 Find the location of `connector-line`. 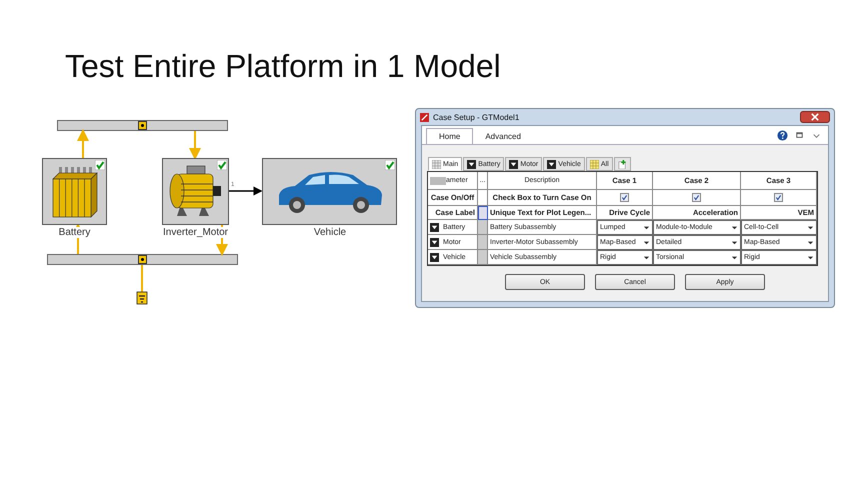

connector-line is located at coordinates (142, 278).